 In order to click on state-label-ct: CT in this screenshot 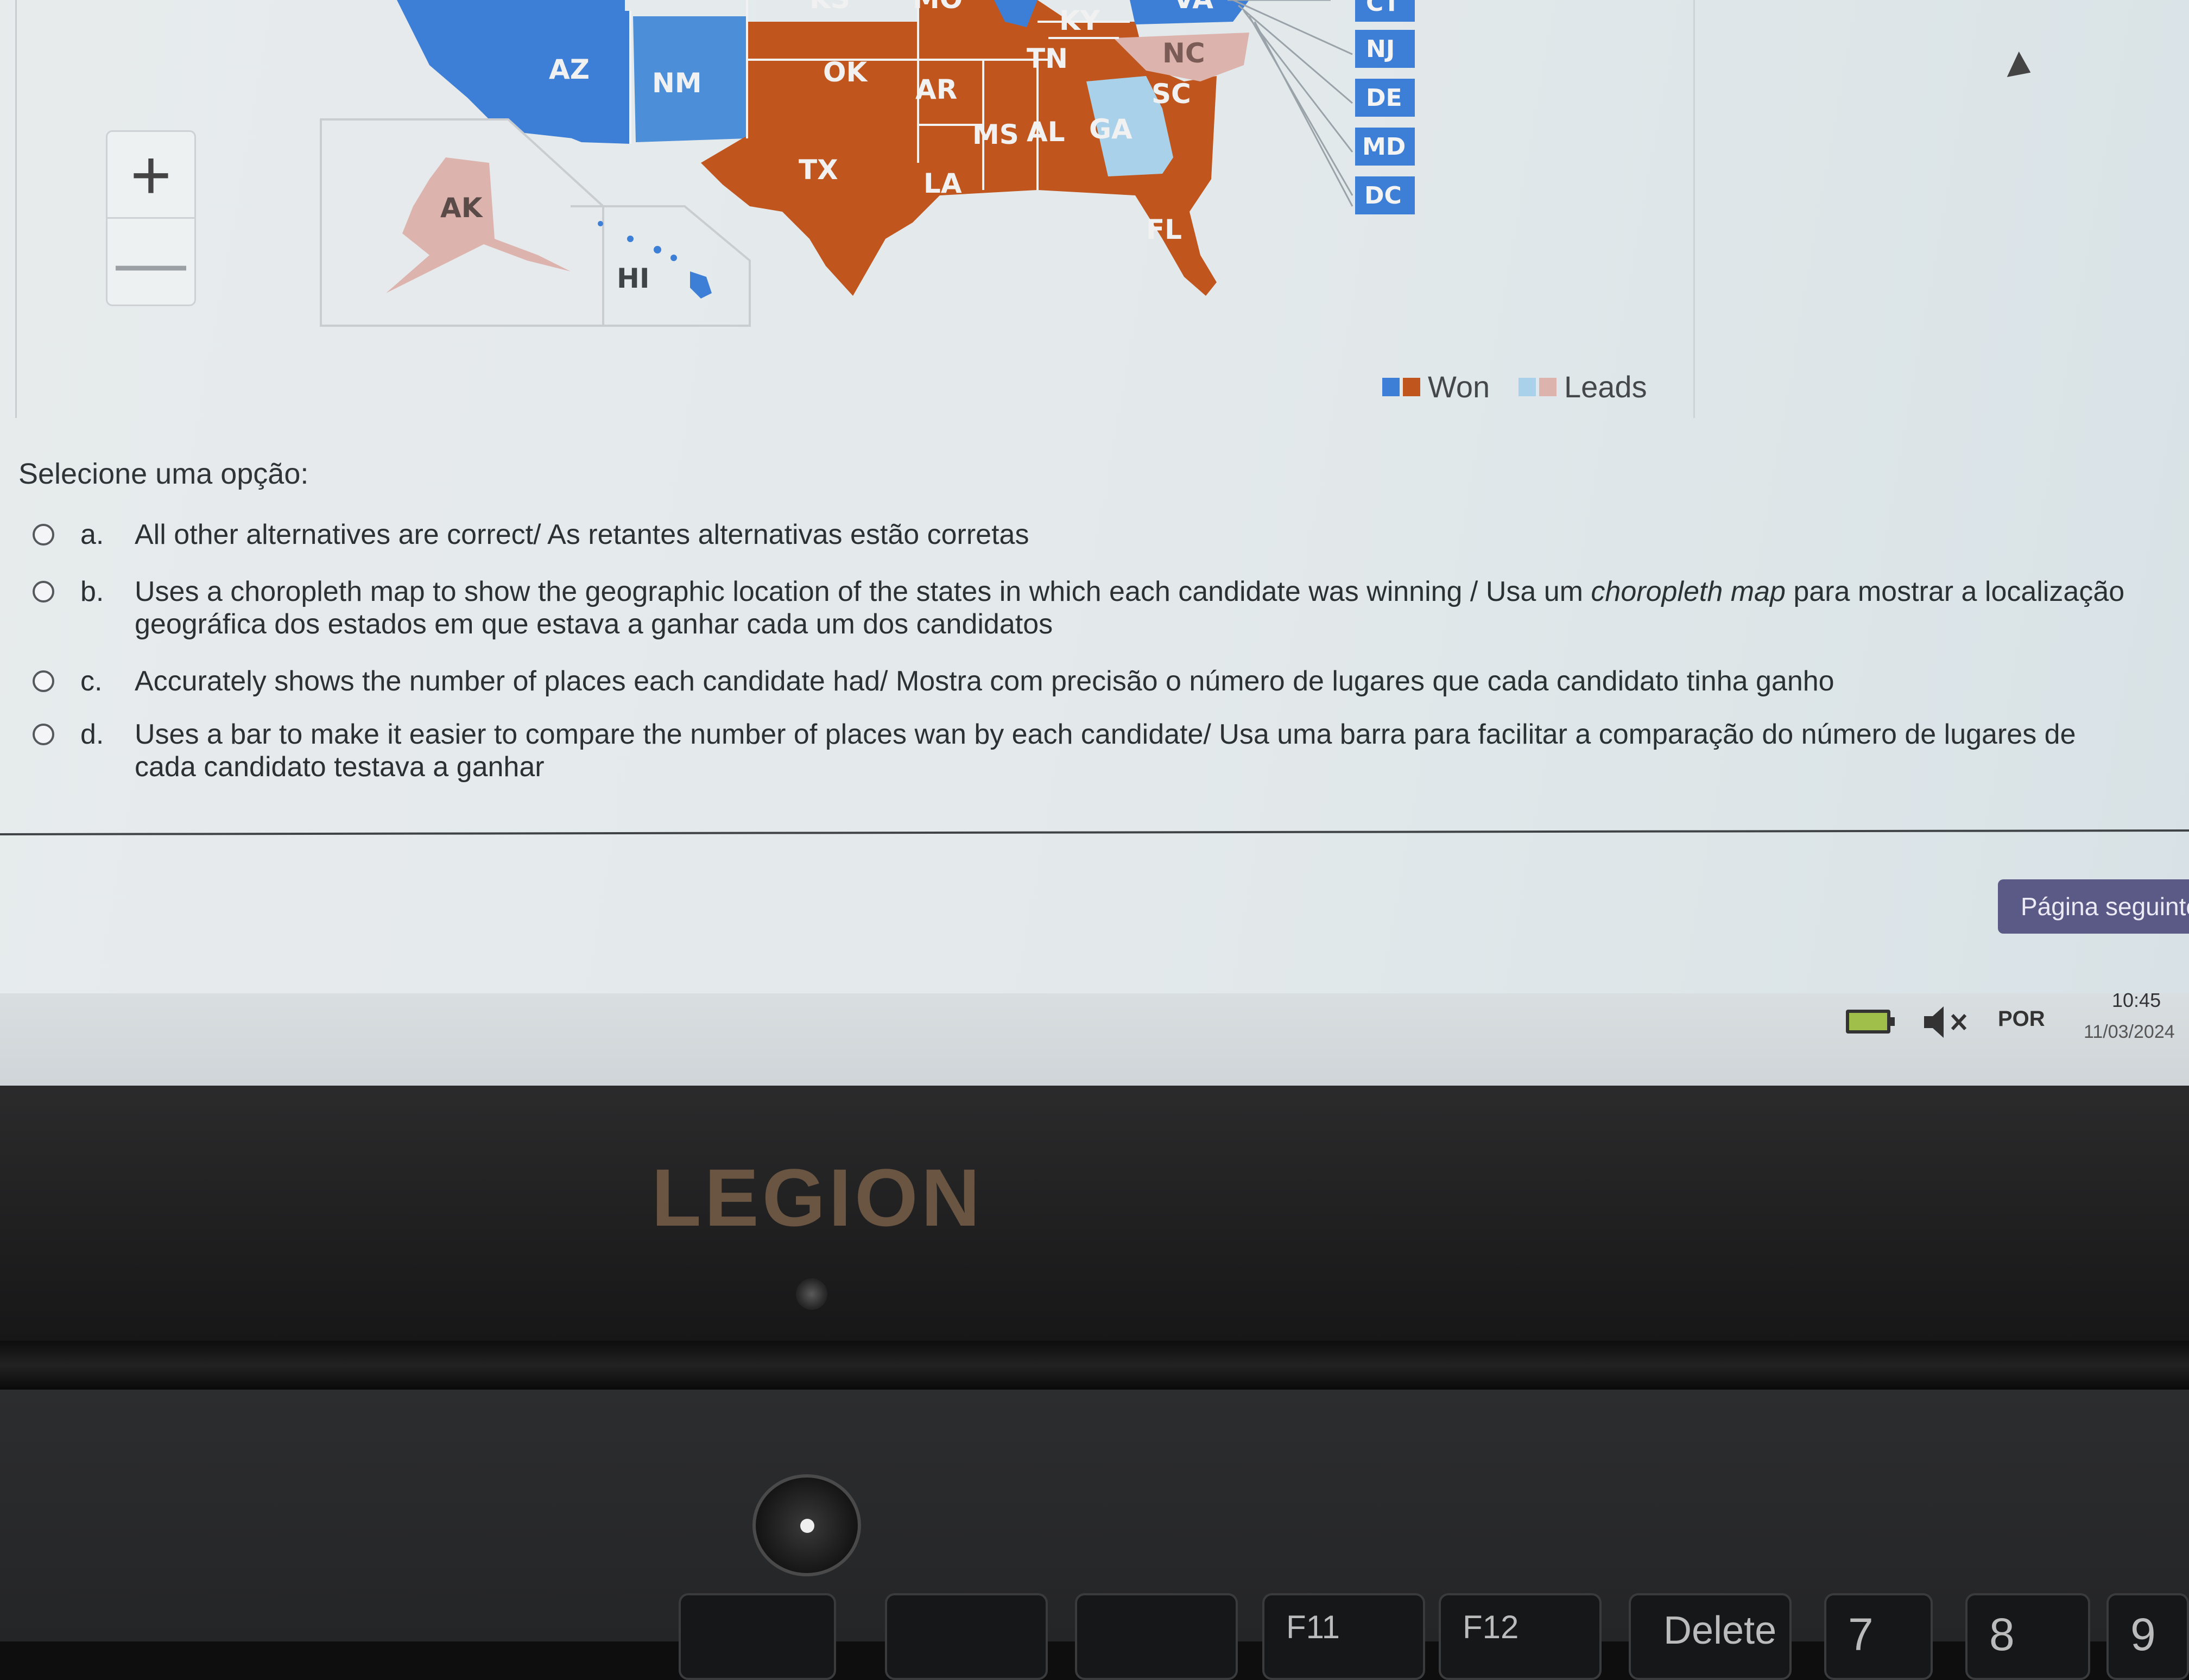, I will do `click(1383, 8)`.